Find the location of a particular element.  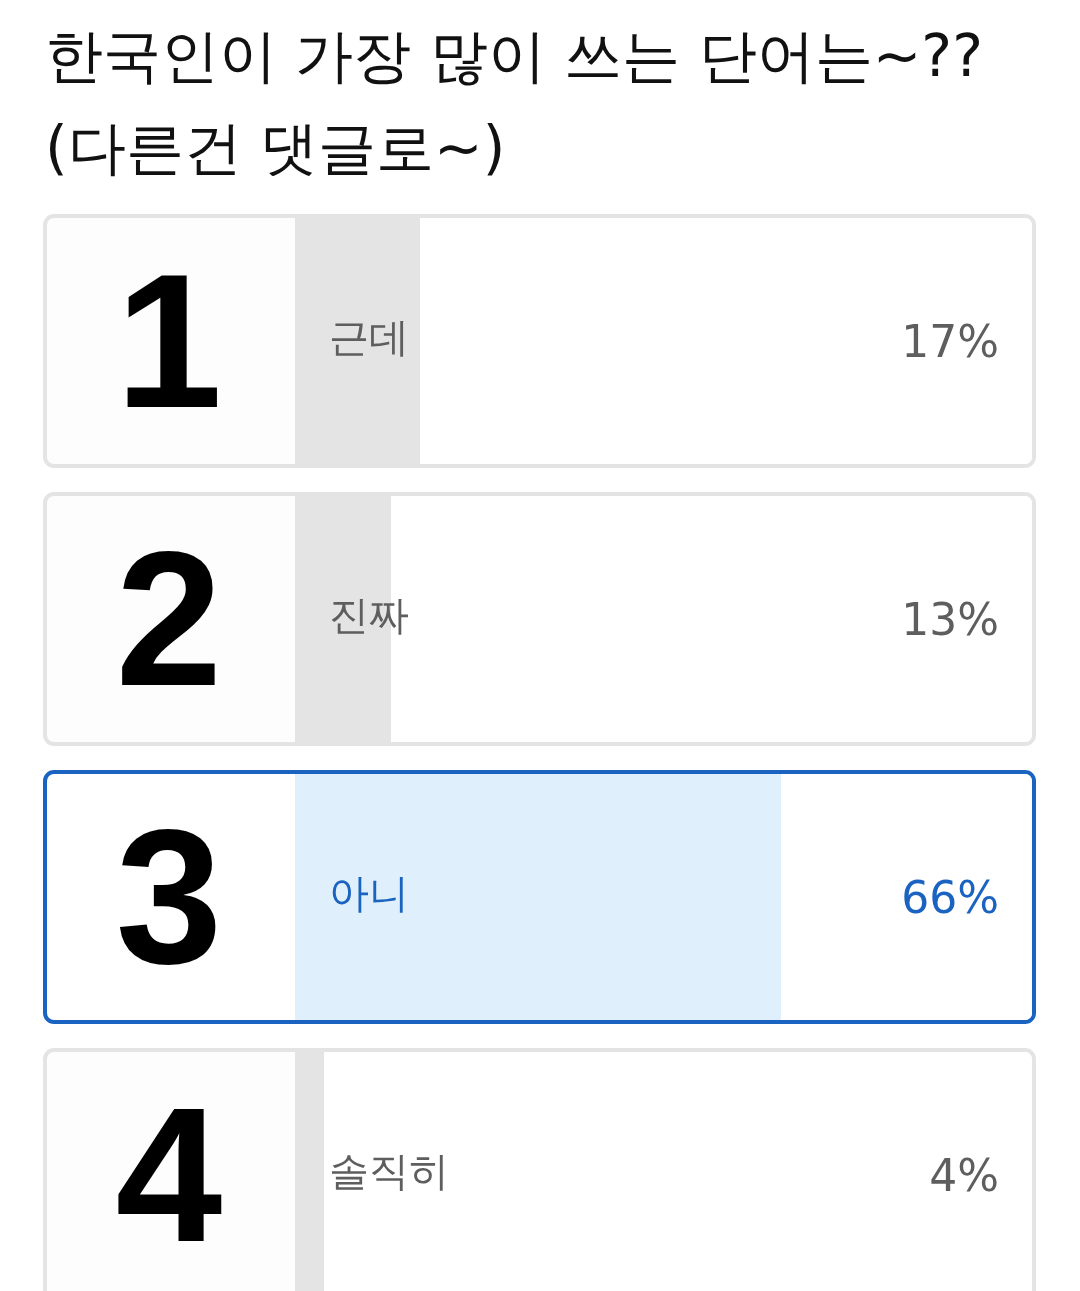

percent-text: 66% is located at coordinates (950, 897).